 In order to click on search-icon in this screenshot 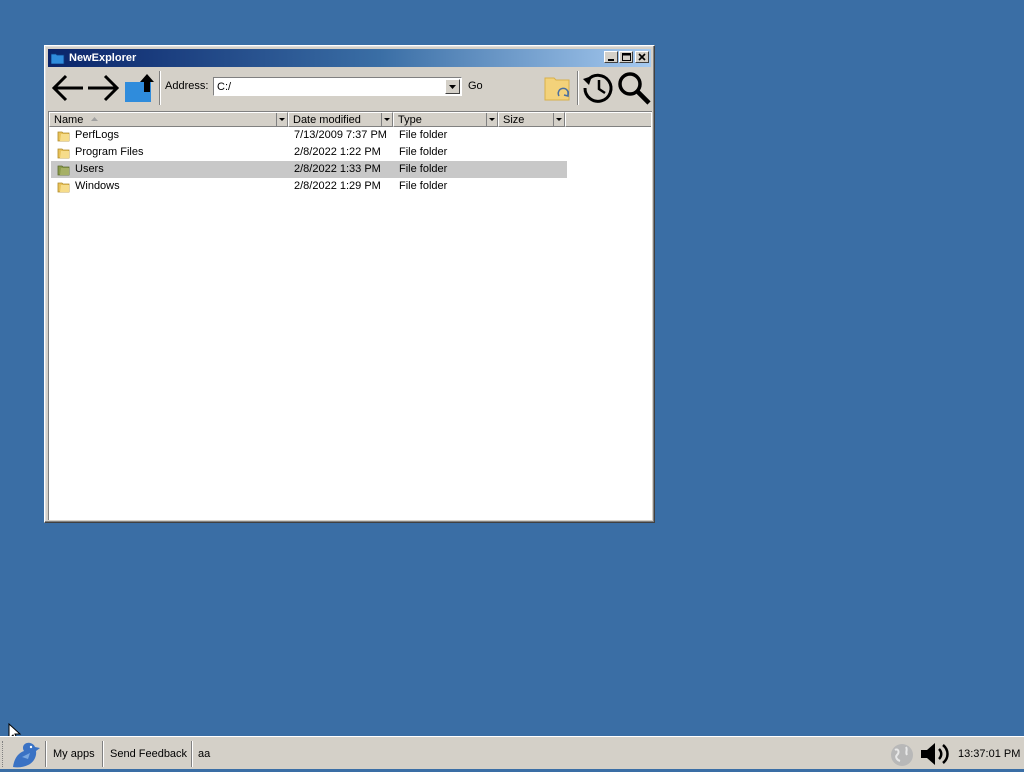, I will do `click(634, 88)`.